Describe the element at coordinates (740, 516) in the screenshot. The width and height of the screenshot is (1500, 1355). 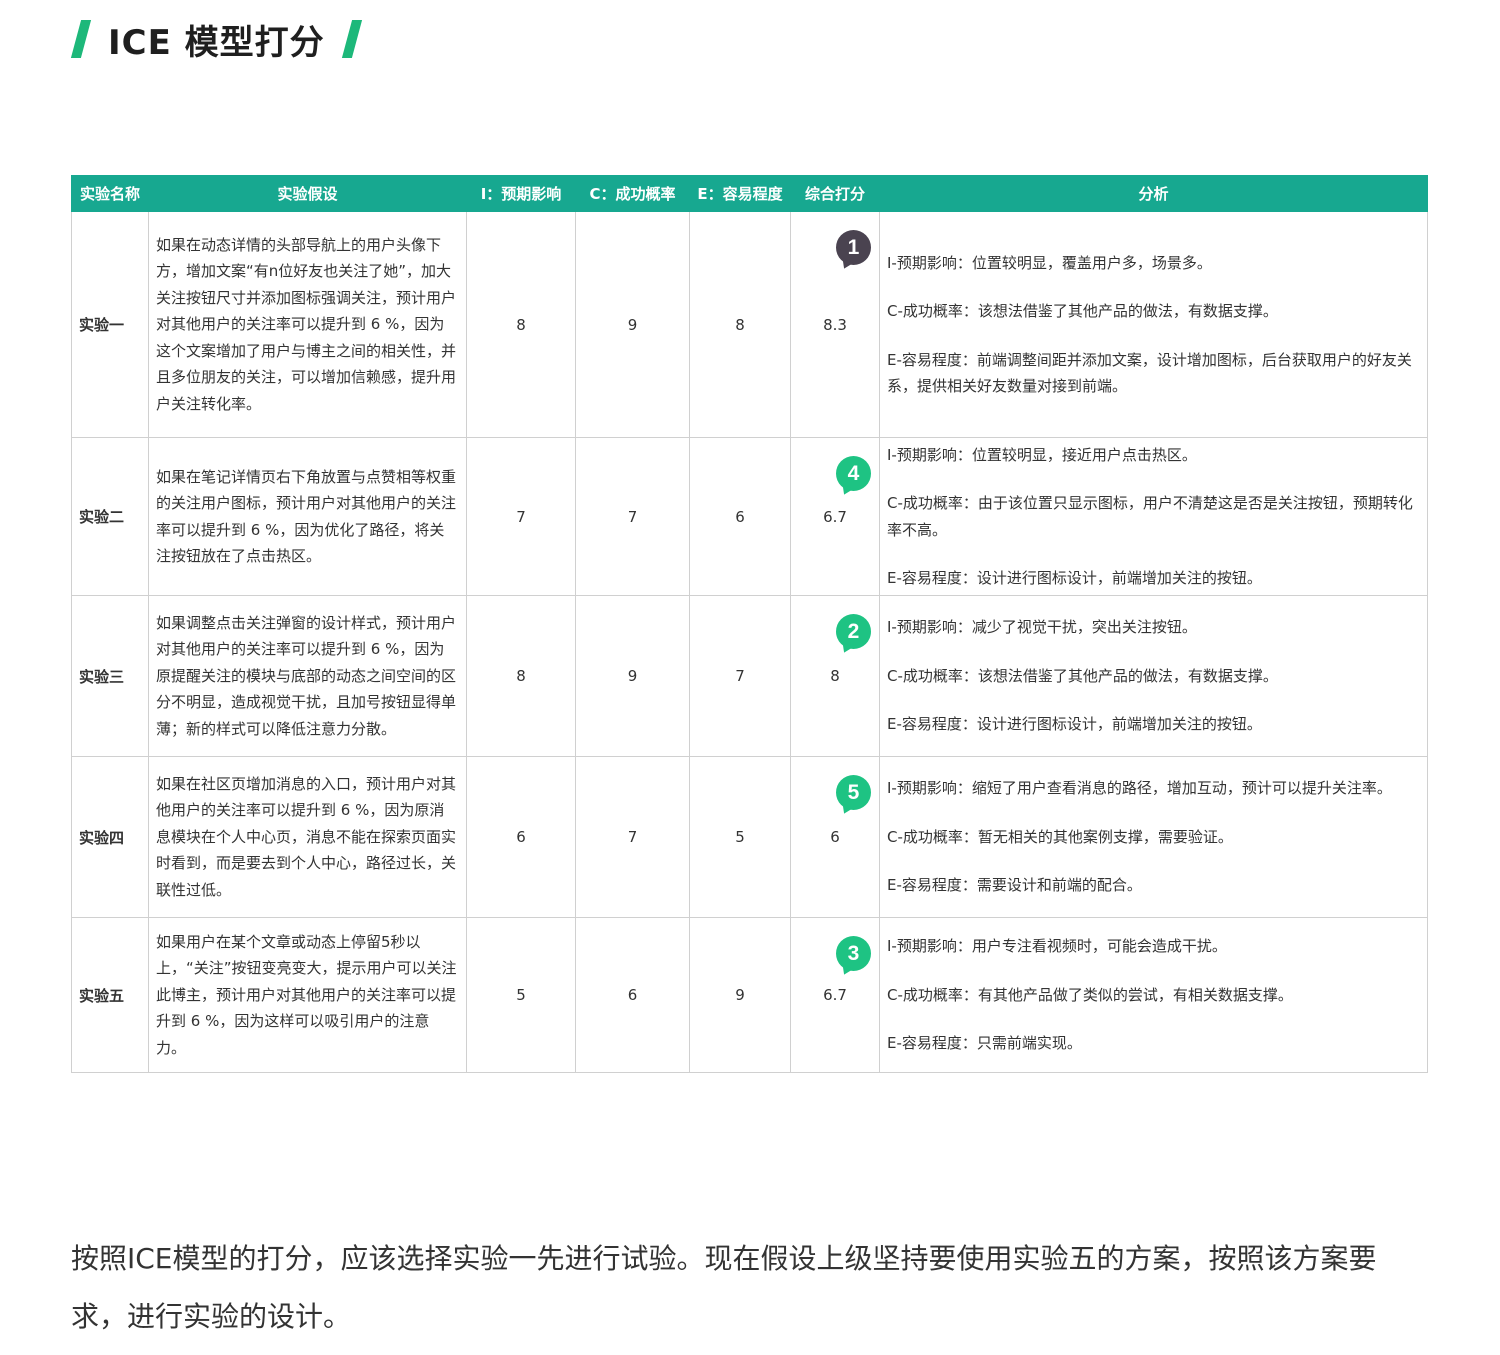
I see `ease-score: 6` at that location.